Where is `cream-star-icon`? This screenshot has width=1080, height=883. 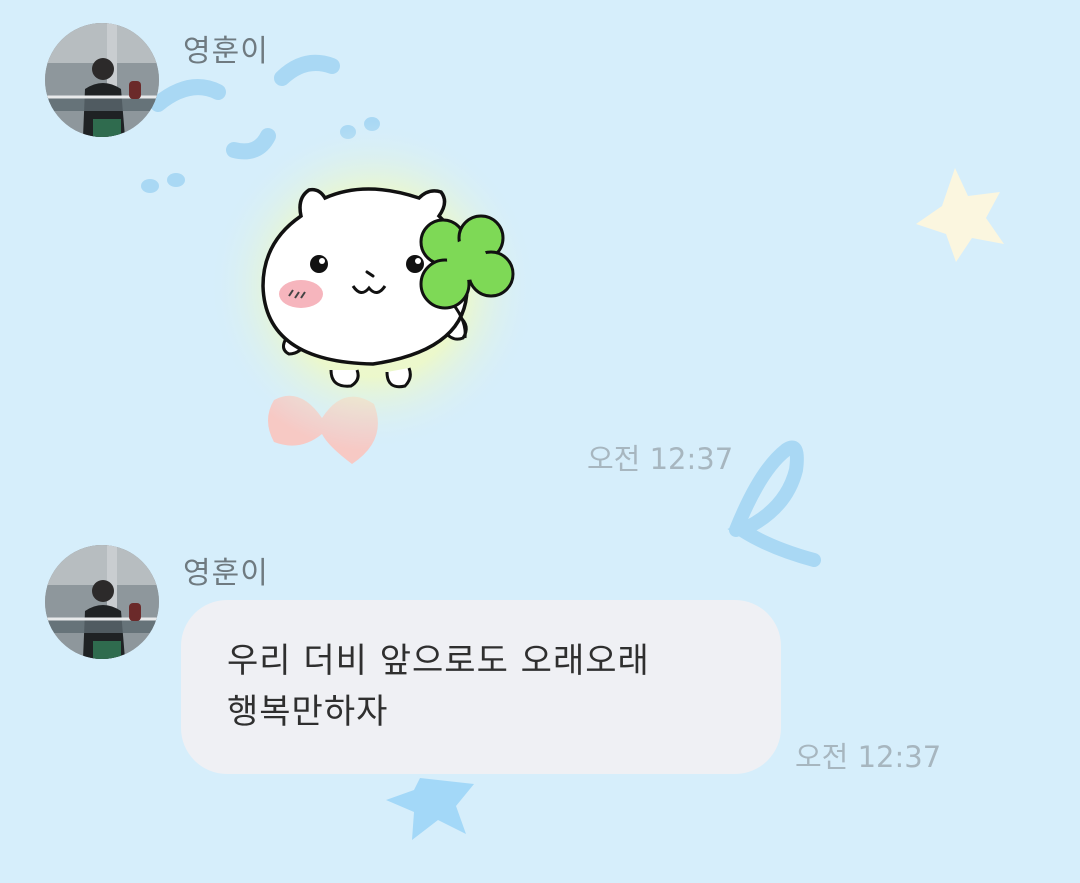 cream-star-icon is located at coordinates (960, 215).